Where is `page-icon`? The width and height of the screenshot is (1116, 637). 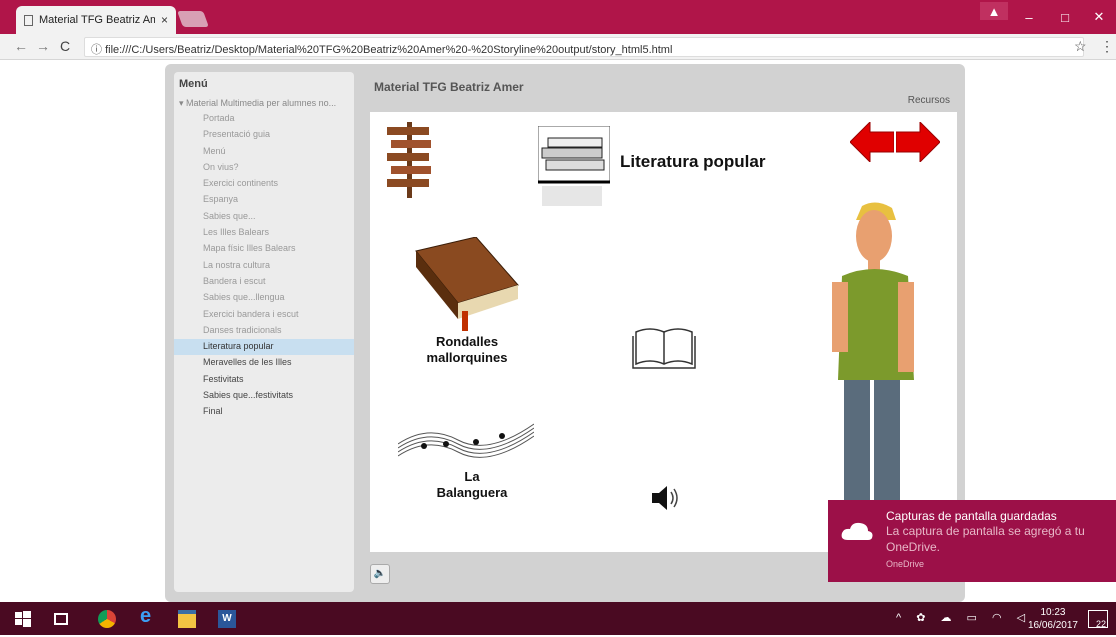 page-icon is located at coordinates (28, 20).